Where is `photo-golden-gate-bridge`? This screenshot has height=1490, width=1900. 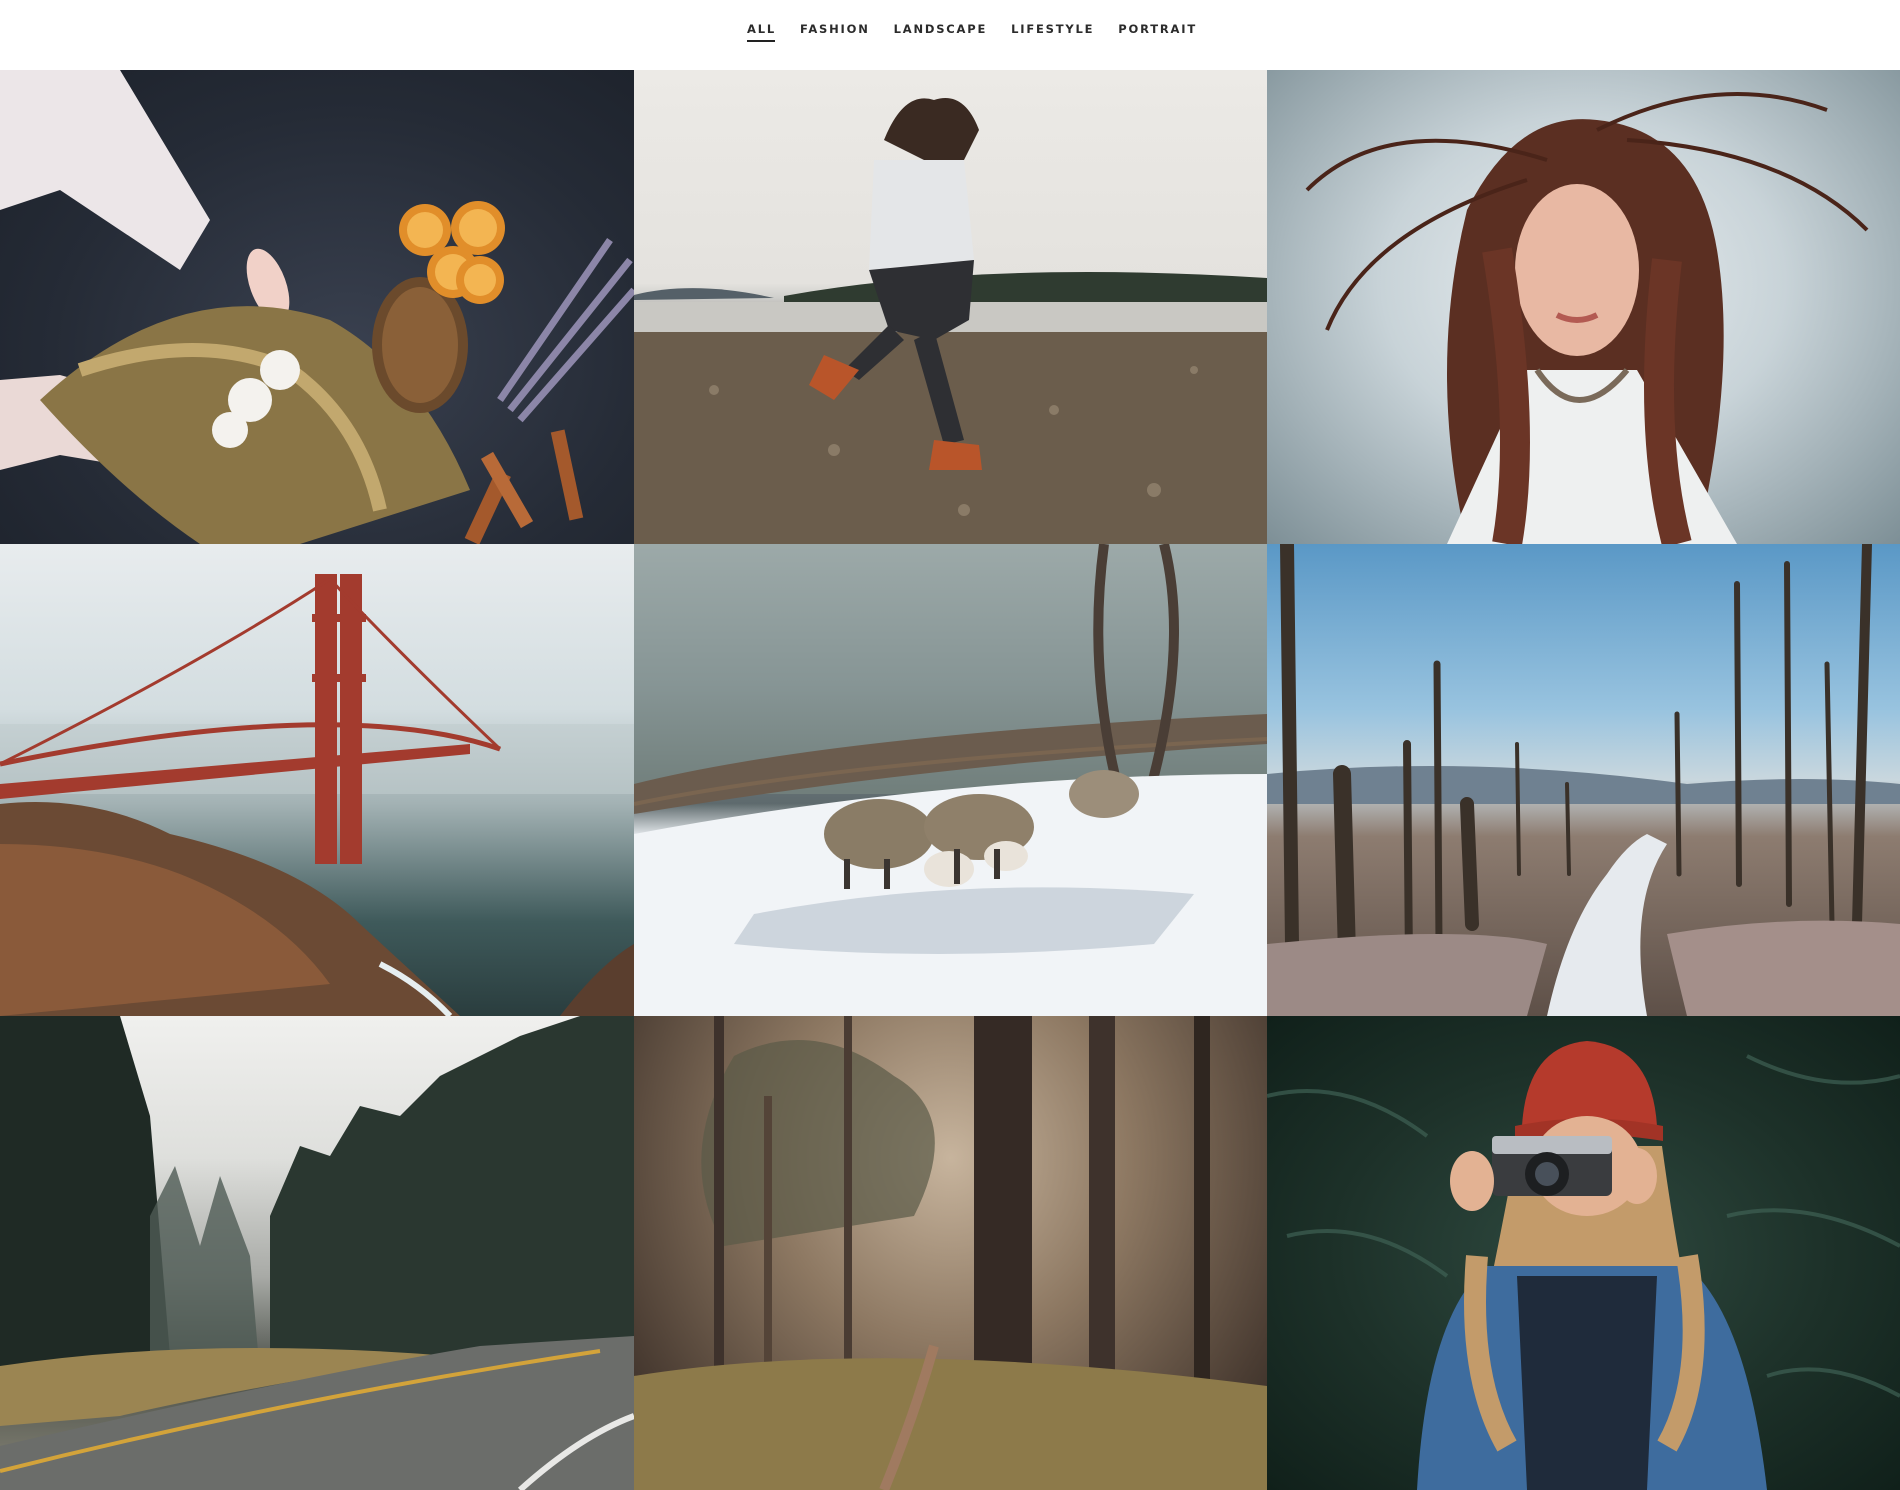
photo-golden-gate-bridge is located at coordinates (317, 780).